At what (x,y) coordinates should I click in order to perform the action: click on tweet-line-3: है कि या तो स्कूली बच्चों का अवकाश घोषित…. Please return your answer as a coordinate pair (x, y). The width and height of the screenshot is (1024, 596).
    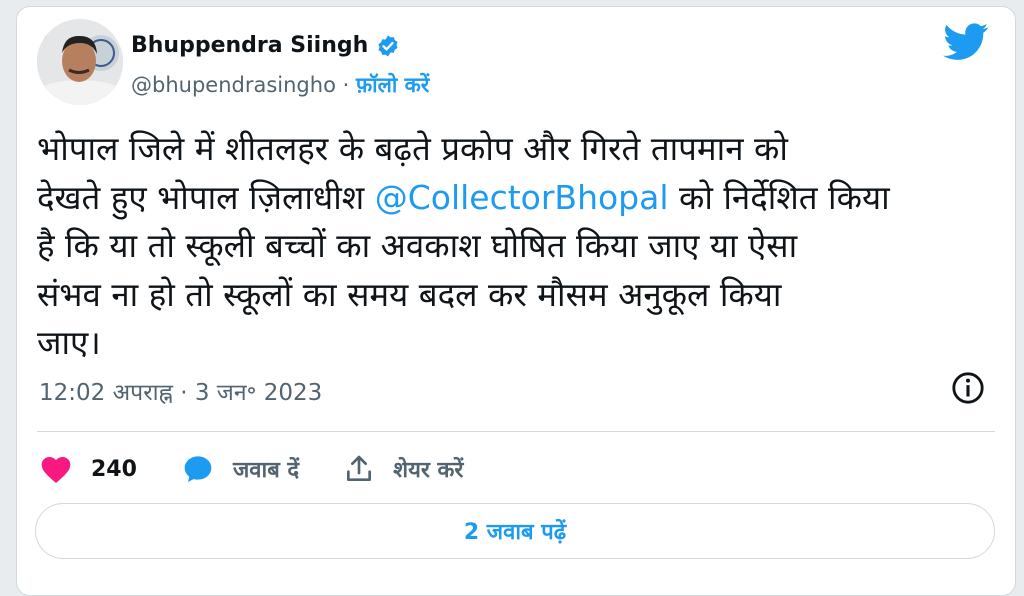
    Looking at the image, I should click on (417, 245).